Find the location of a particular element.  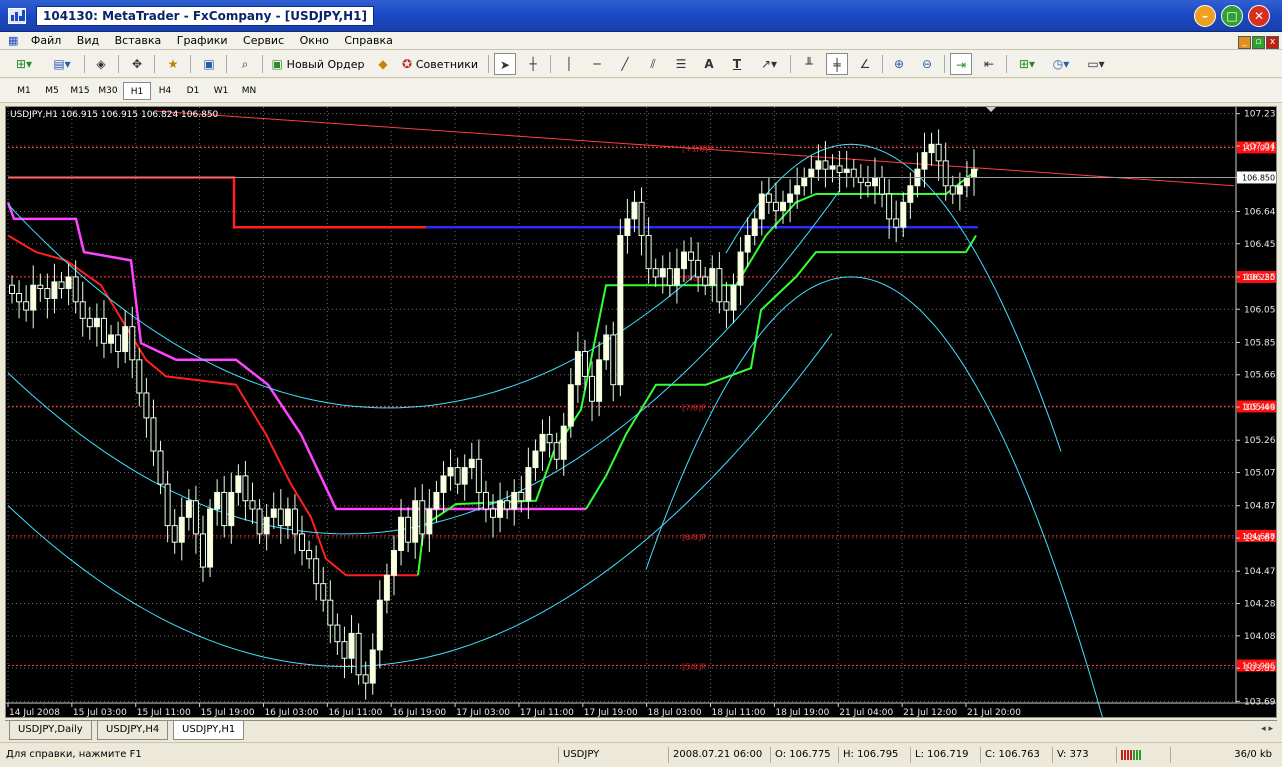

market-watch-icon: ◈ is located at coordinates (101, 64).